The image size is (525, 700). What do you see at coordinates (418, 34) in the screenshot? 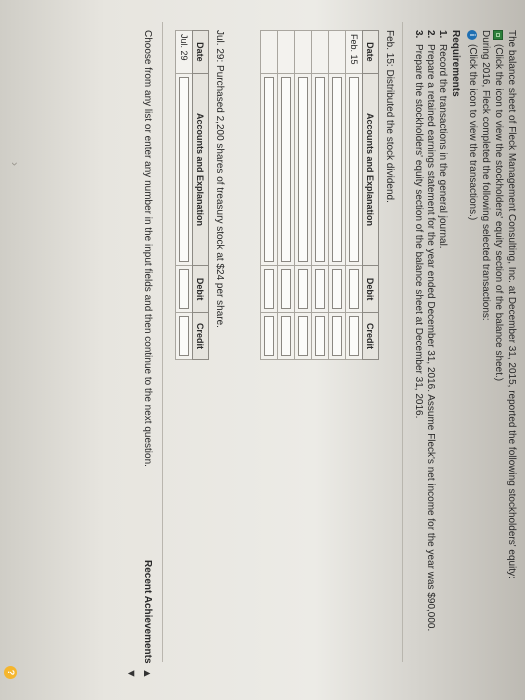
I see `requirement-number: 3.` at bounding box center [418, 34].